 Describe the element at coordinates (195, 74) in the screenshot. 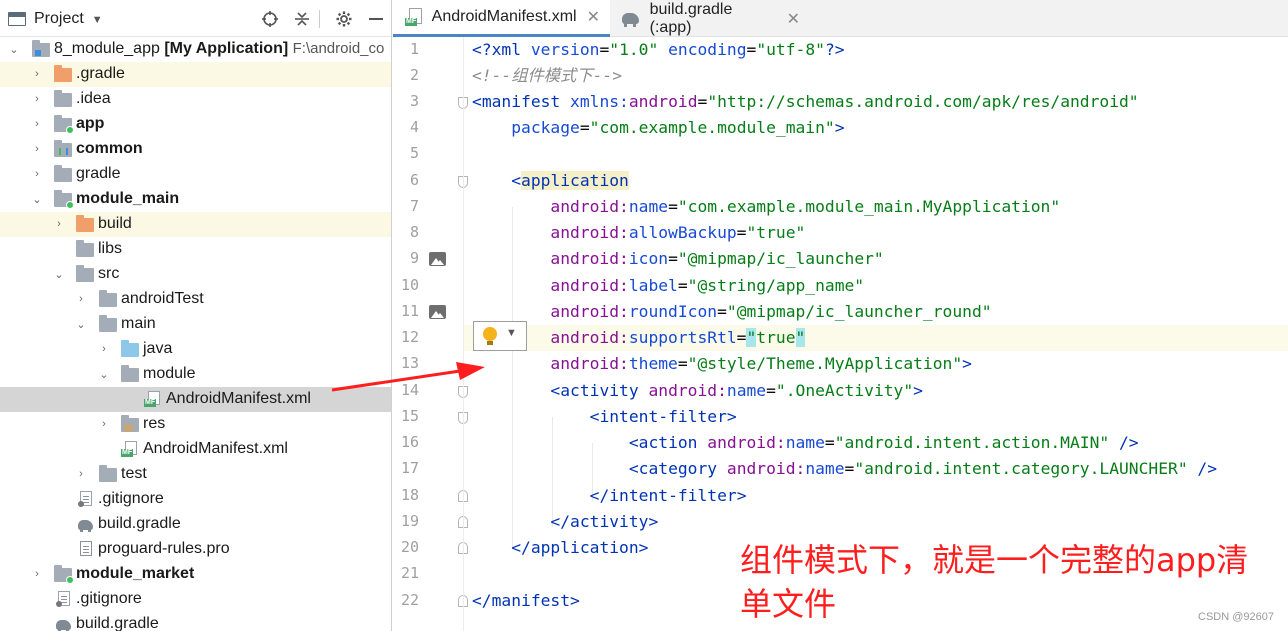

I see `tree-item-gradle-cache: › .gradle` at that location.